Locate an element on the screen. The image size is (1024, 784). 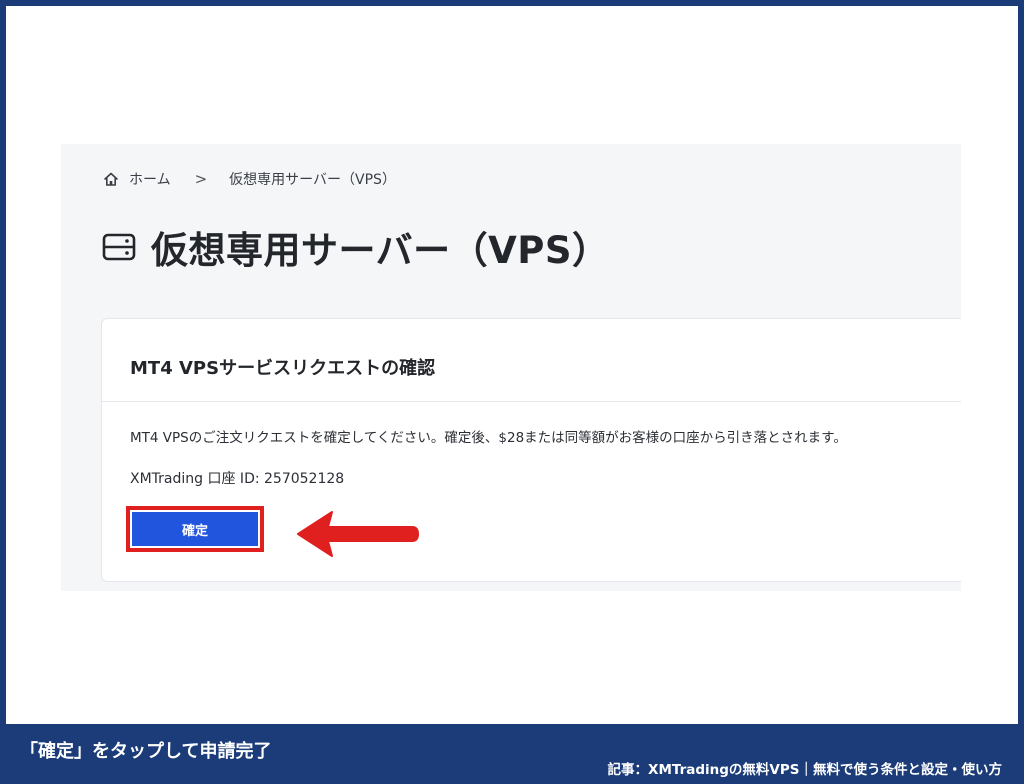
page-title-text: 仮想専用サーバー（VPS） is located at coordinates (380, 250).